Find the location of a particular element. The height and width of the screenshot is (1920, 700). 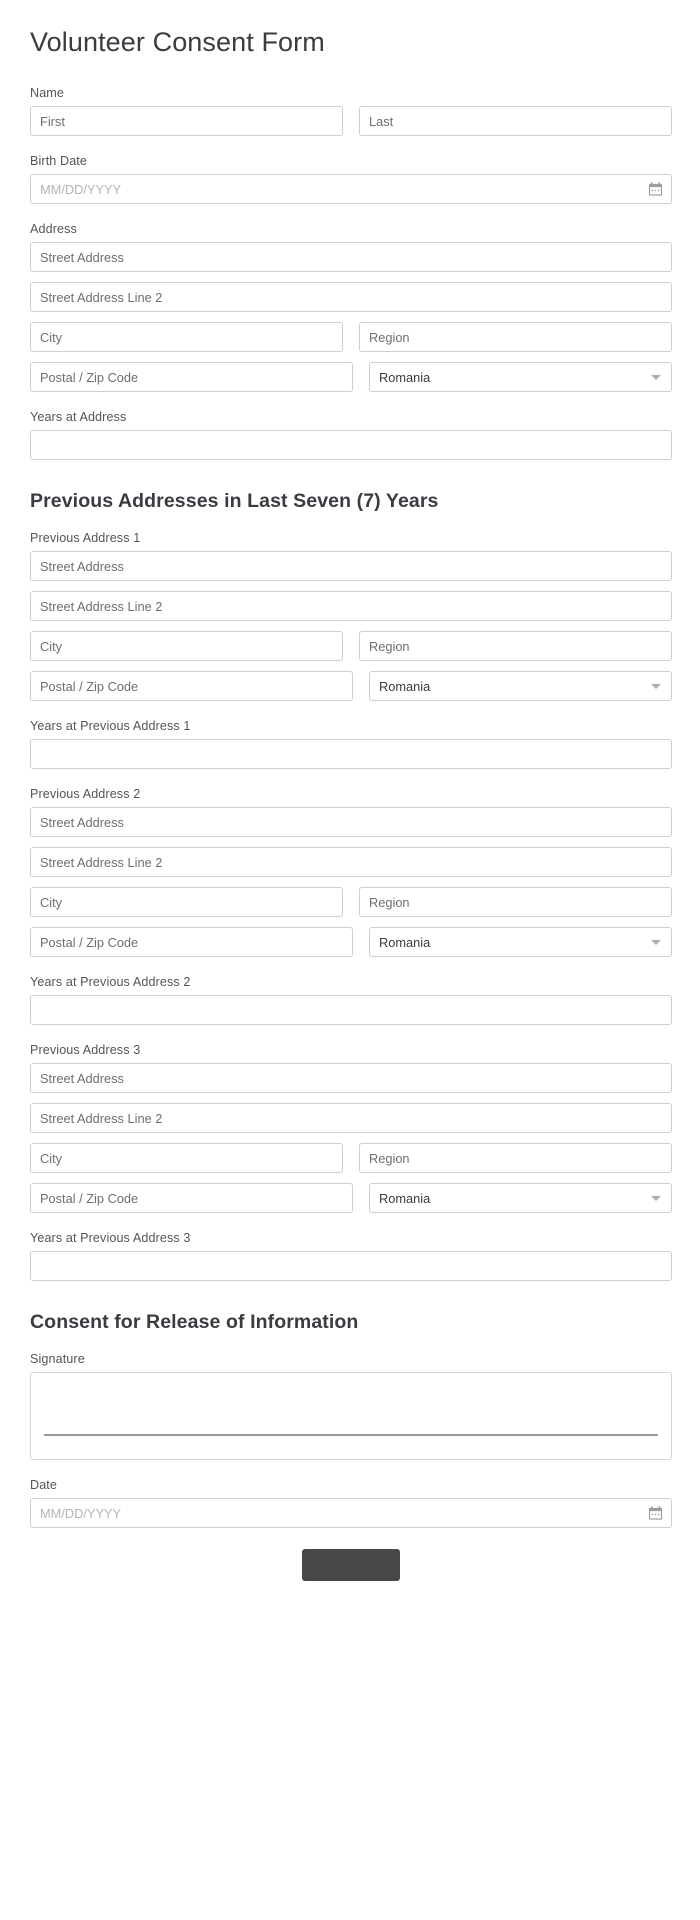

address-city-input is located at coordinates (186, 337).